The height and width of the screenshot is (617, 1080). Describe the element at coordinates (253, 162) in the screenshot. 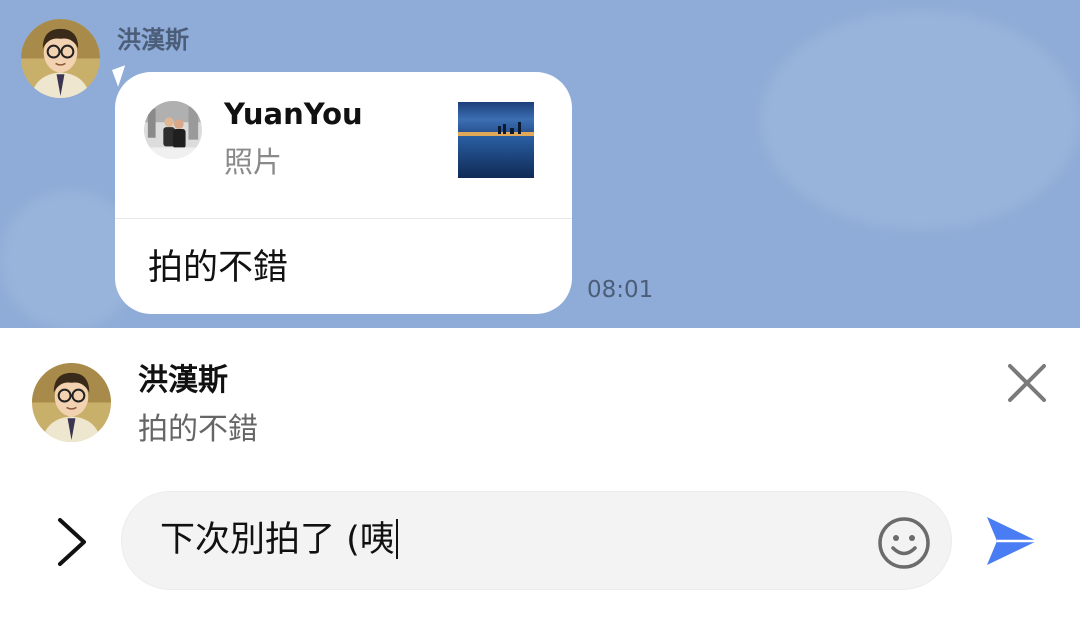

I see `quoted-type-label: 照片` at that location.